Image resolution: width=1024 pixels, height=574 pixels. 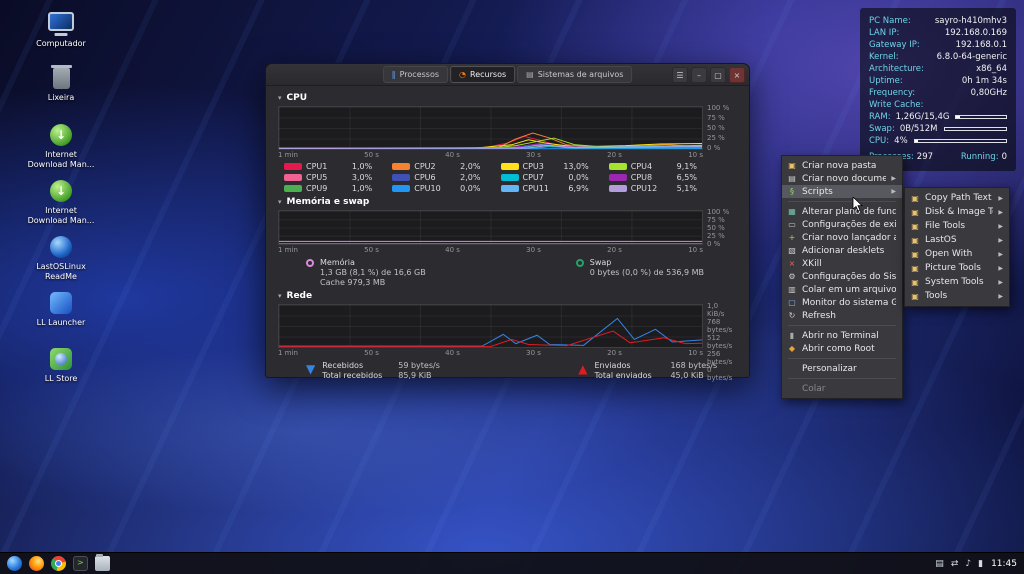 I want to click on file-manager-icon, so click(x=102, y=562).